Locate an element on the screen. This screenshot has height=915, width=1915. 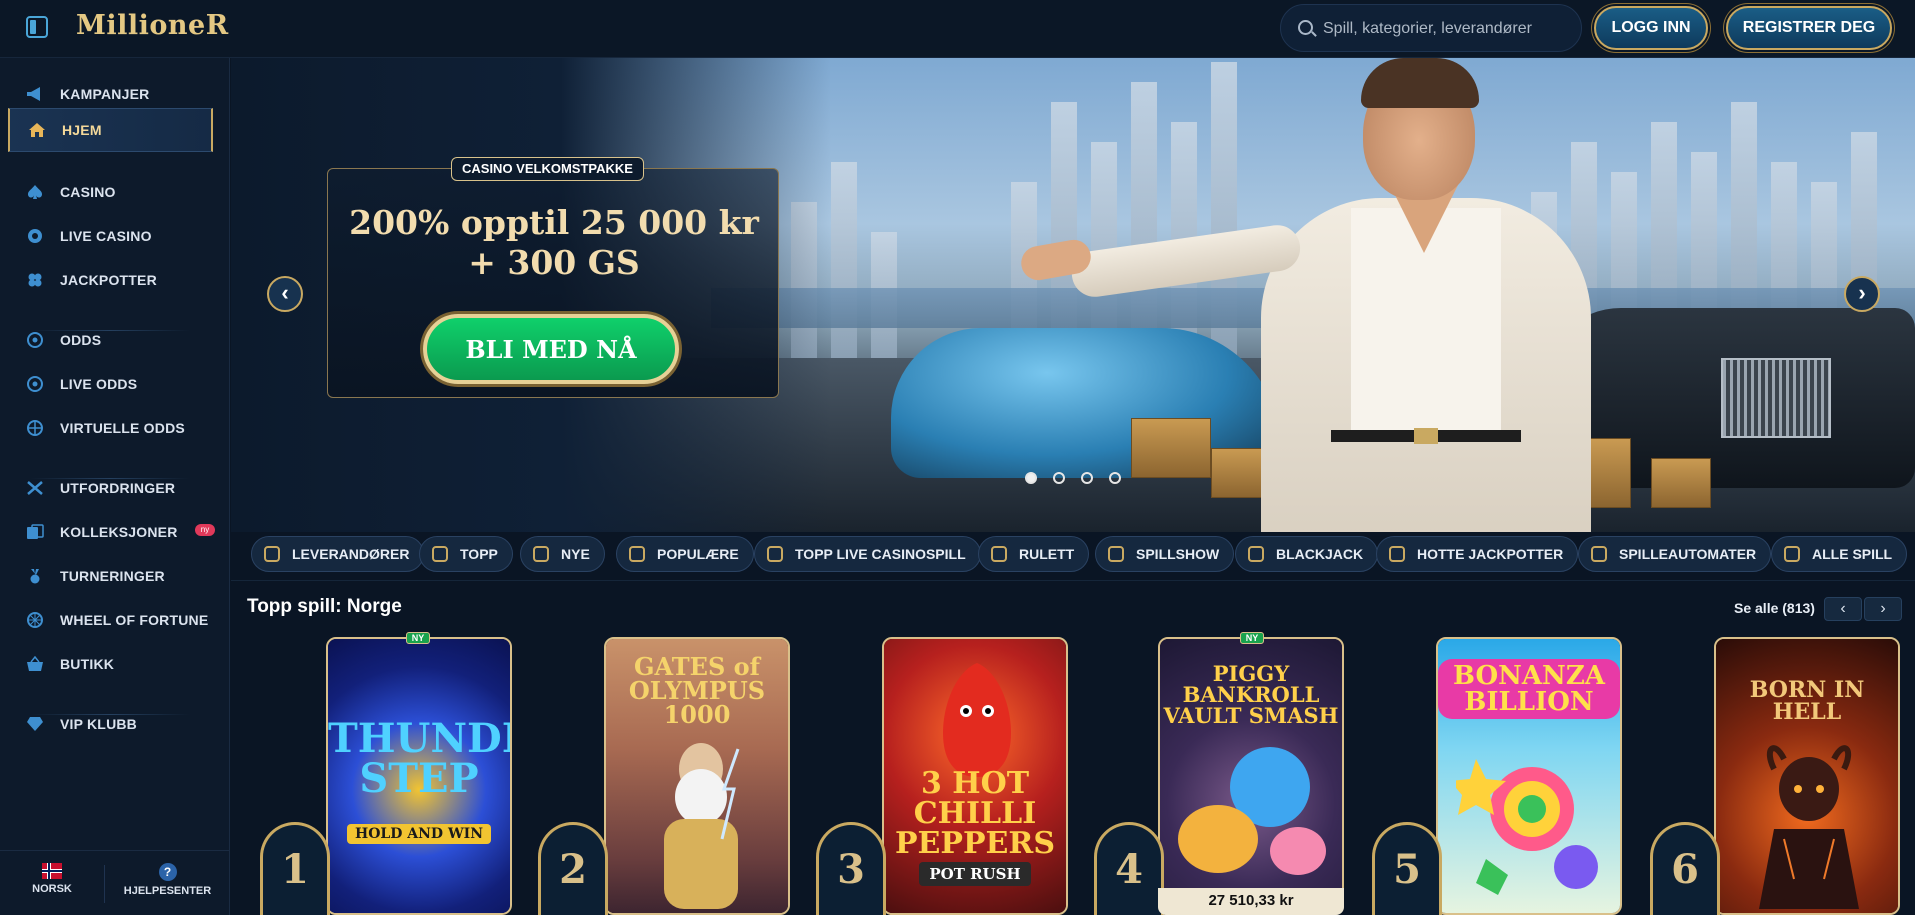
see-all-link: Se alle (813) is located at coordinates (1774, 608).